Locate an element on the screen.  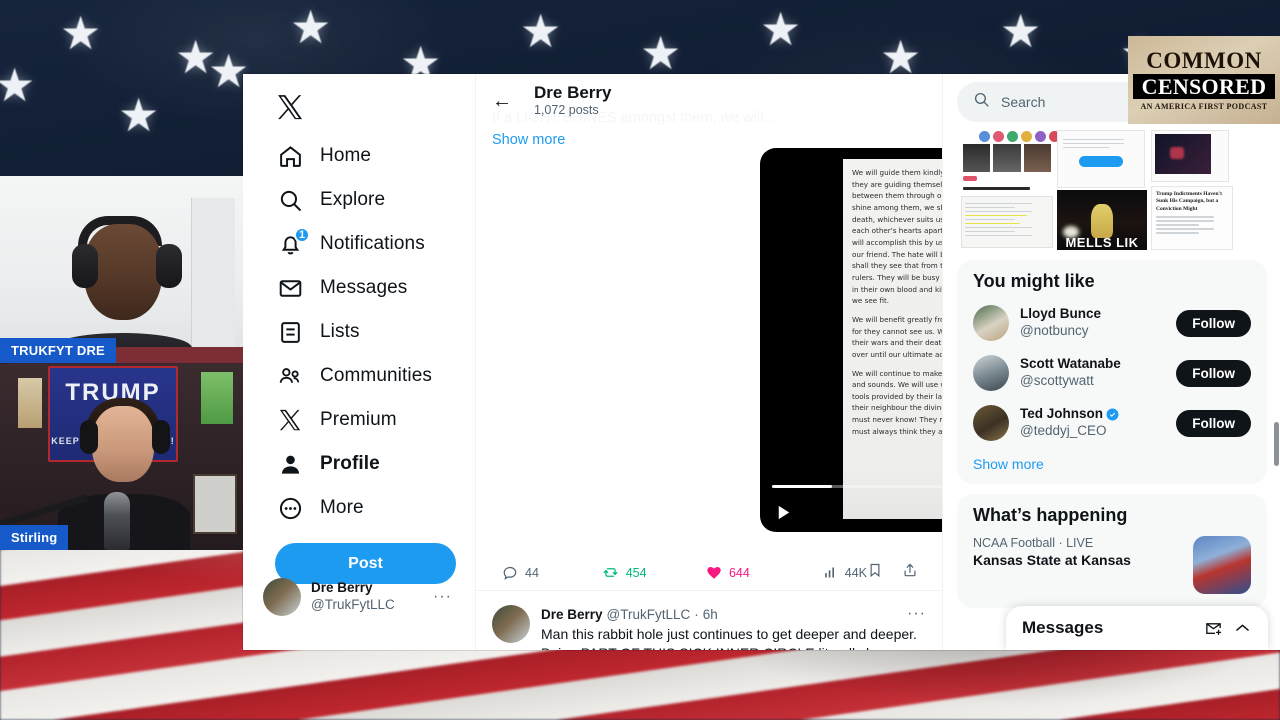
watermark-line-1: COMMON is located at coordinates (1204, 60).